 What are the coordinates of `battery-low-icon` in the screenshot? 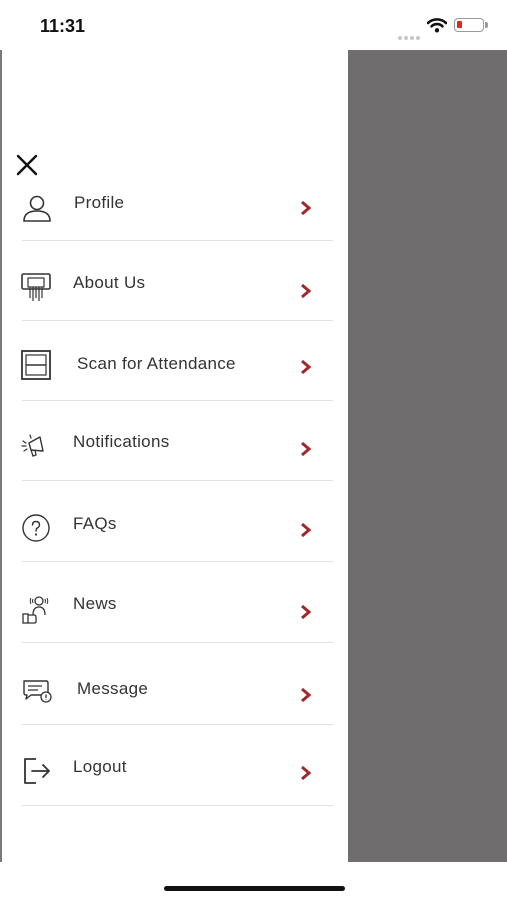 It's located at (471, 25).